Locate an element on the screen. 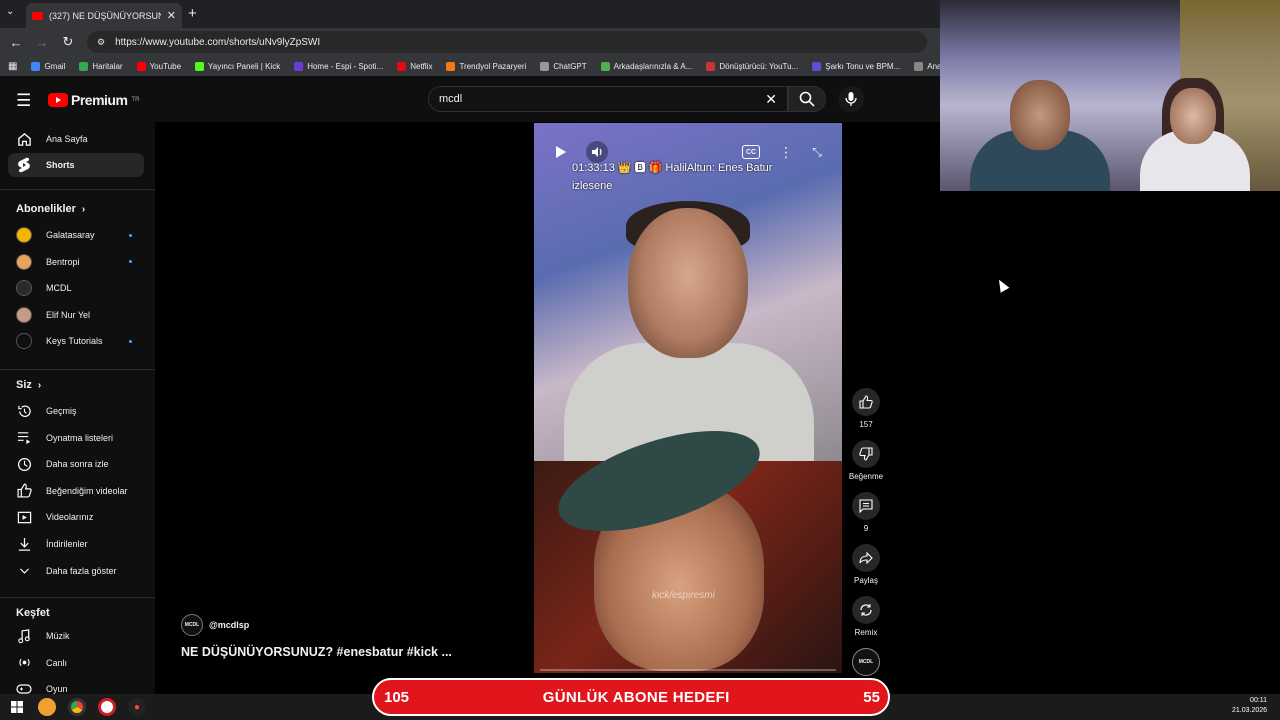 Image resolution: width=1280 pixels, height=720 pixels. bookmark-item: YouTube is located at coordinates (158, 66).